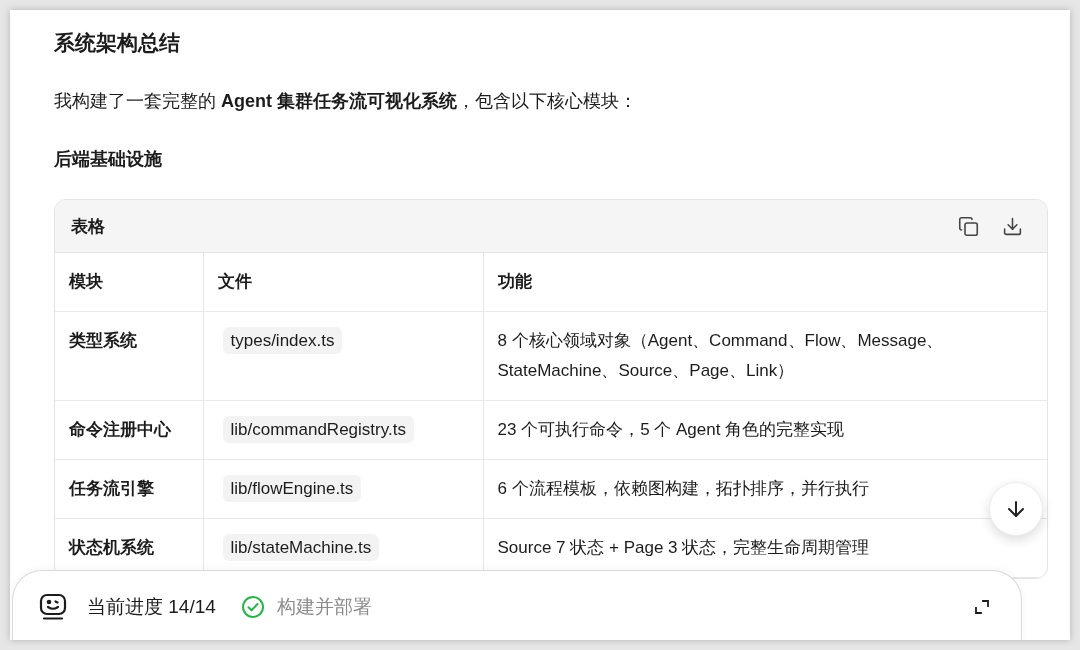  Describe the element at coordinates (129, 489) in the screenshot. I see `table-cell: 任务流引擎` at that location.